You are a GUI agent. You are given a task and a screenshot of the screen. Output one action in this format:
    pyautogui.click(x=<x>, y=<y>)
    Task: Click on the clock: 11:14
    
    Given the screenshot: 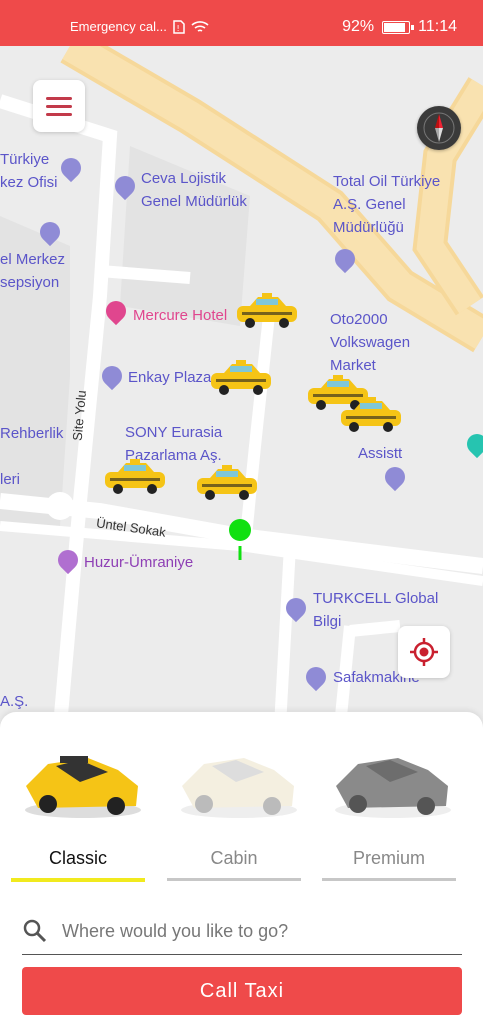 What is the action you would take?
    pyautogui.click(x=437, y=26)
    